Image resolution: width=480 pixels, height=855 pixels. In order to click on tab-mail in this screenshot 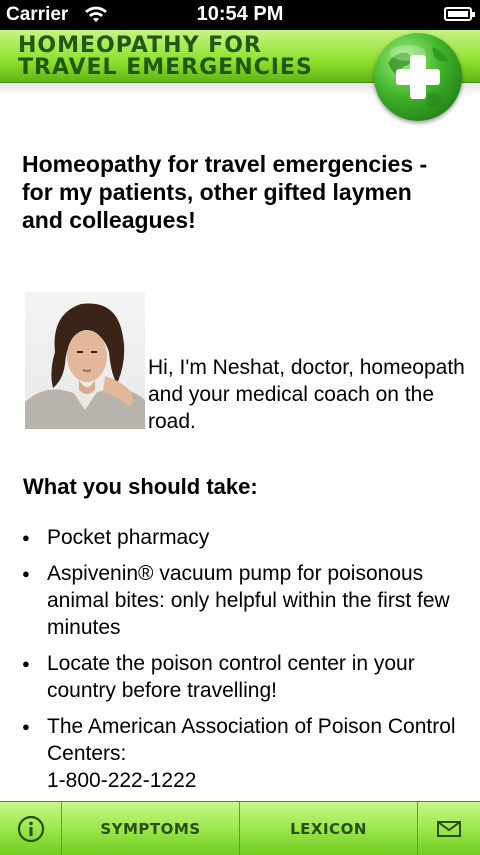, I will do `click(449, 828)`.